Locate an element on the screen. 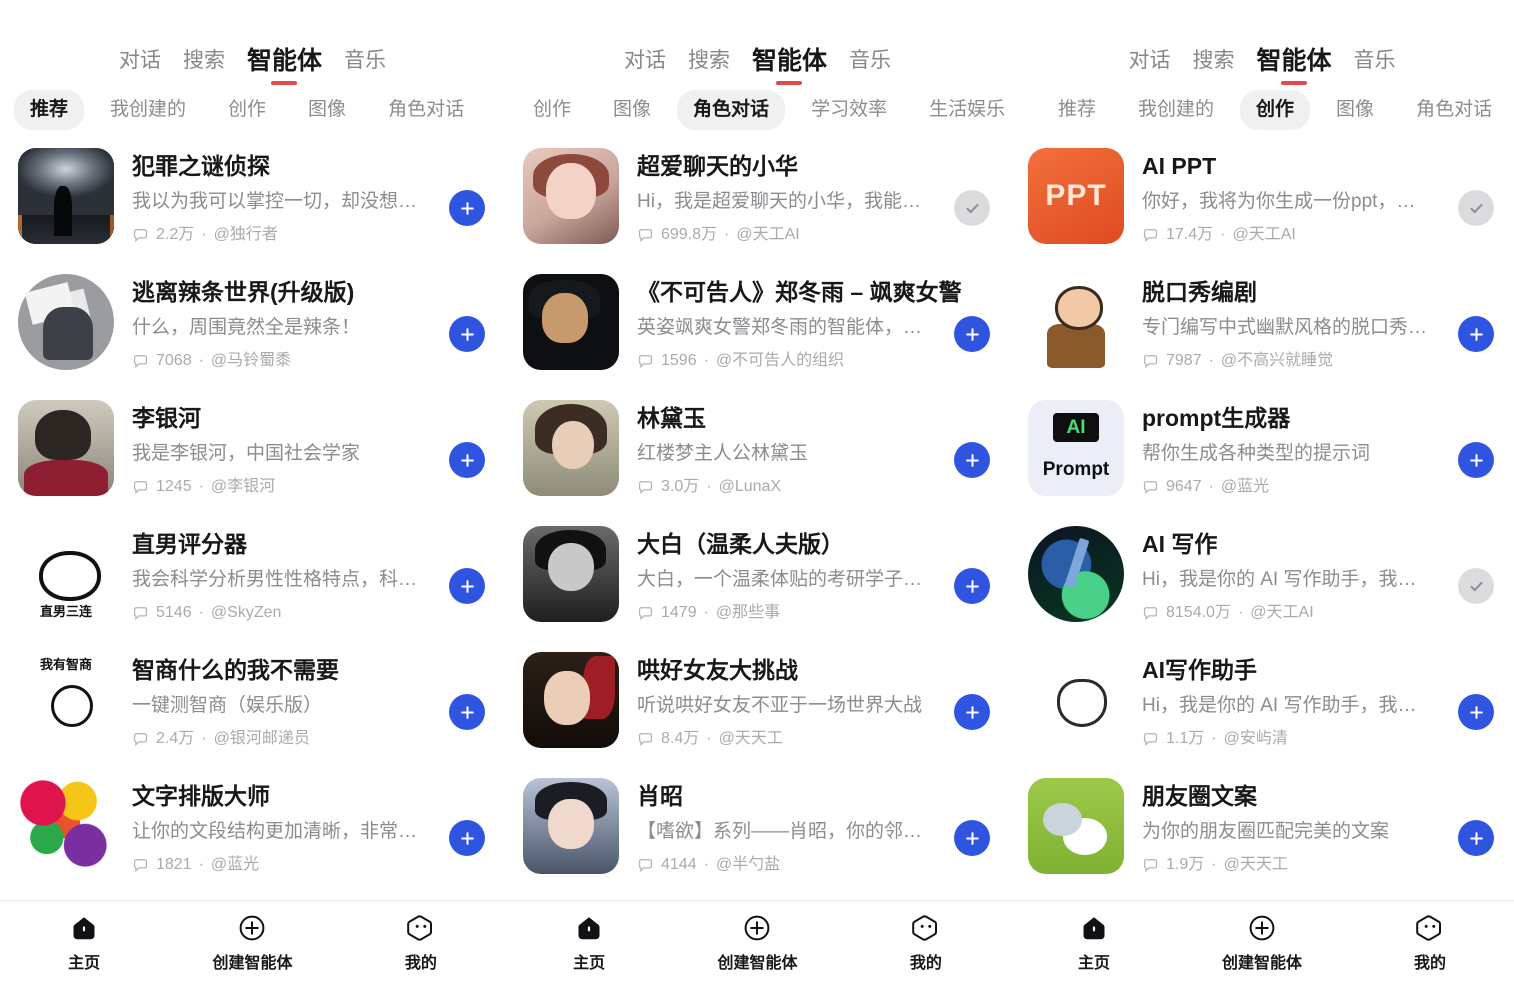 The image size is (1514, 986). agent-list-item: 大白（温柔人夫版） 大白，一个温柔体贴的考研学子，… 1479 · @那些事 is located at coordinates (757, 579).